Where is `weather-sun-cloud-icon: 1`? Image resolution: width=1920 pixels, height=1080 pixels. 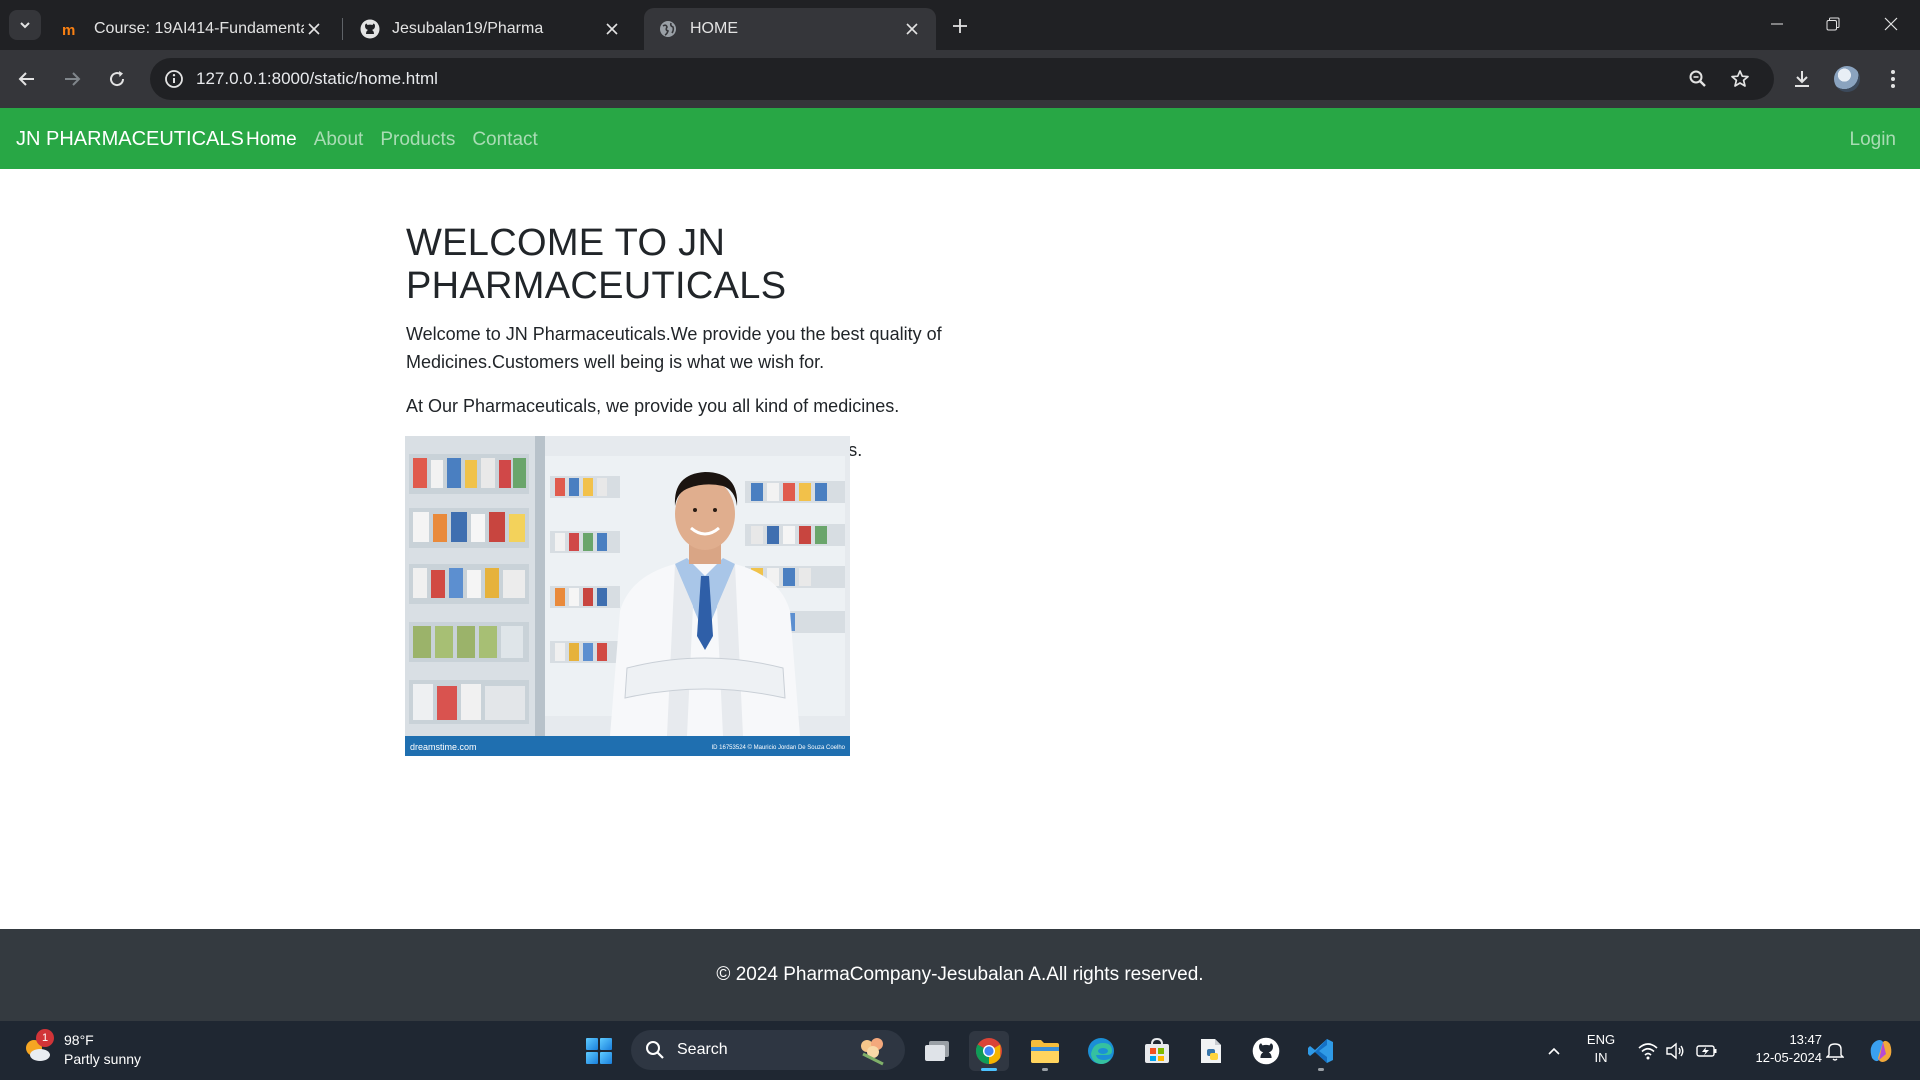
weather-sun-cloud-icon: 1 is located at coordinates (38, 1047).